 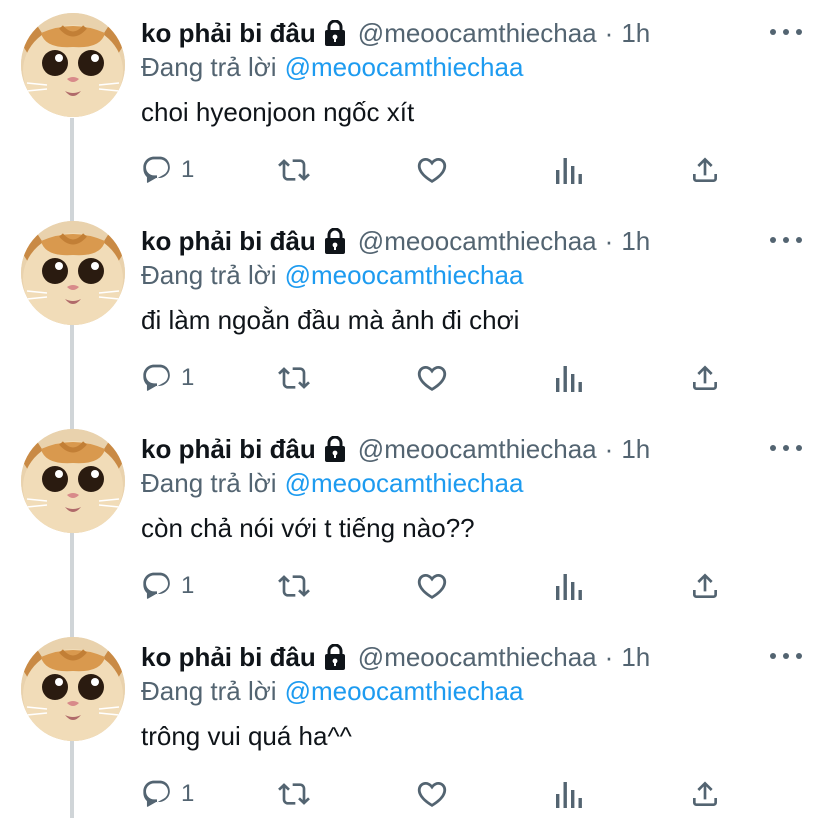 What do you see at coordinates (278, 112) in the screenshot?
I see `tweet-text: choi hyeonjoon ngốc xít` at bounding box center [278, 112].